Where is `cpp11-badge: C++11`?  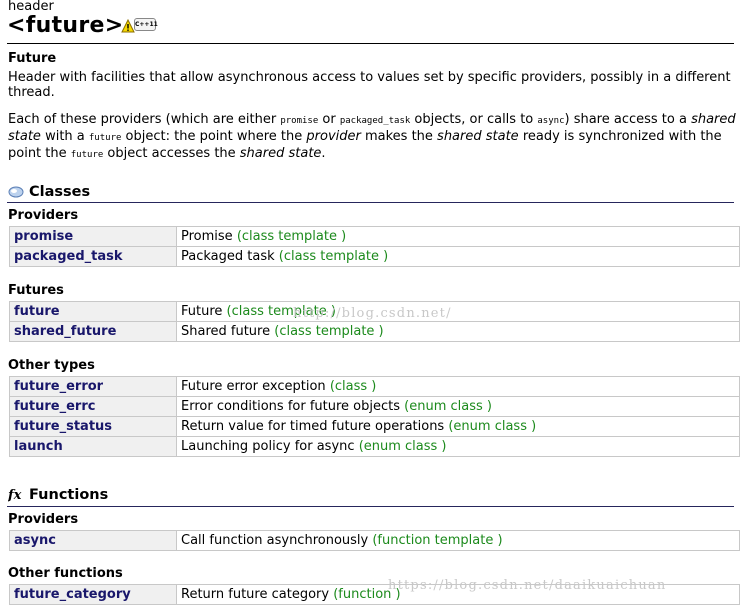 cpp11-badge: C++11 is located at coordinates (146, 24).